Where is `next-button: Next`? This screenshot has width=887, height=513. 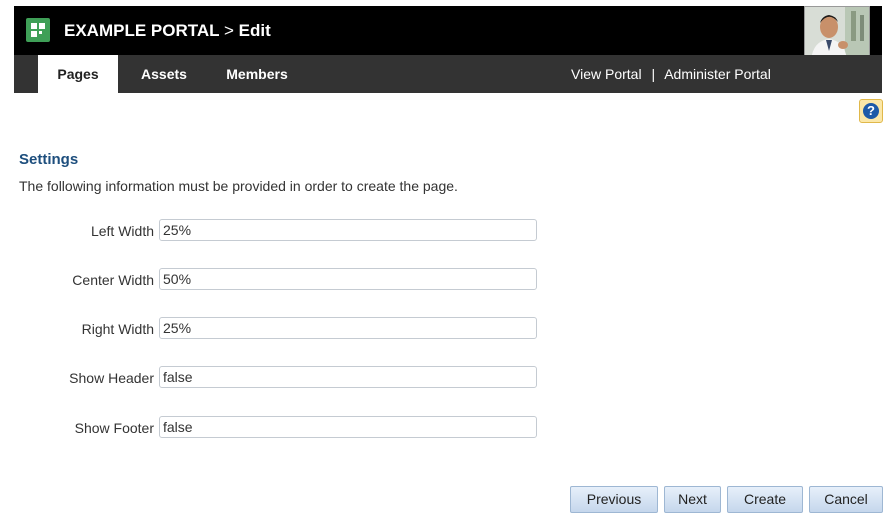
next-button: Next is located at coordinates (692, 499).